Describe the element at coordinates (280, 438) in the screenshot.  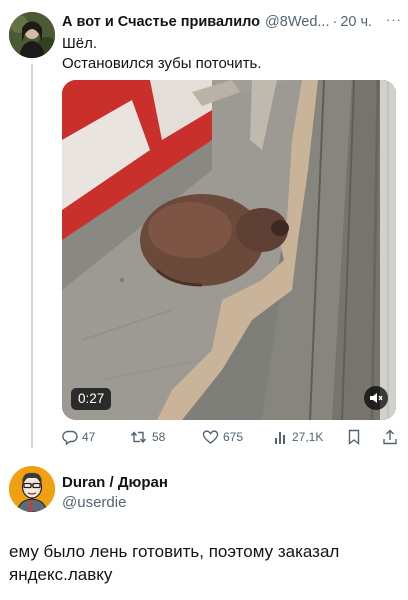
I see `views-chart-icon` at that location.